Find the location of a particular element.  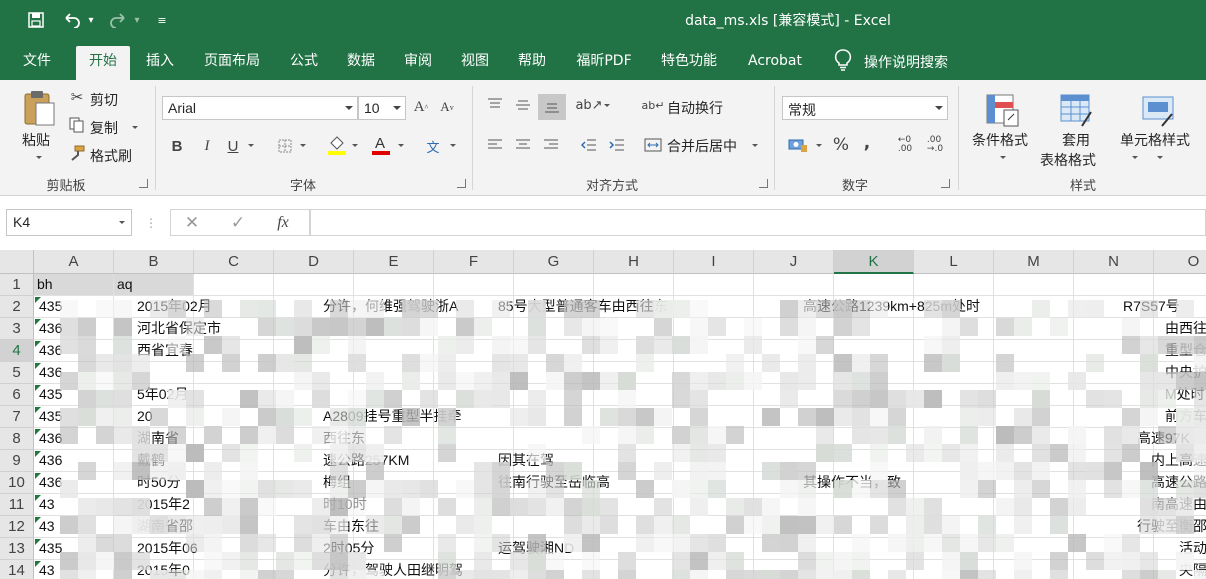

format-as-table-label-1: 套用 is located at coordinates (1076, 140).